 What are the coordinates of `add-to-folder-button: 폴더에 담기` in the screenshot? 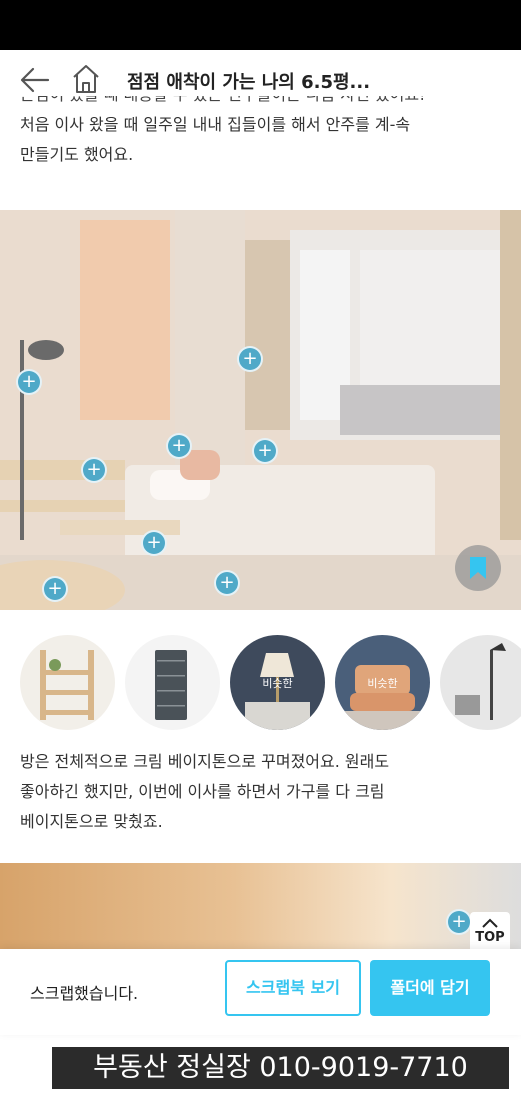 It's located at (430, 988).